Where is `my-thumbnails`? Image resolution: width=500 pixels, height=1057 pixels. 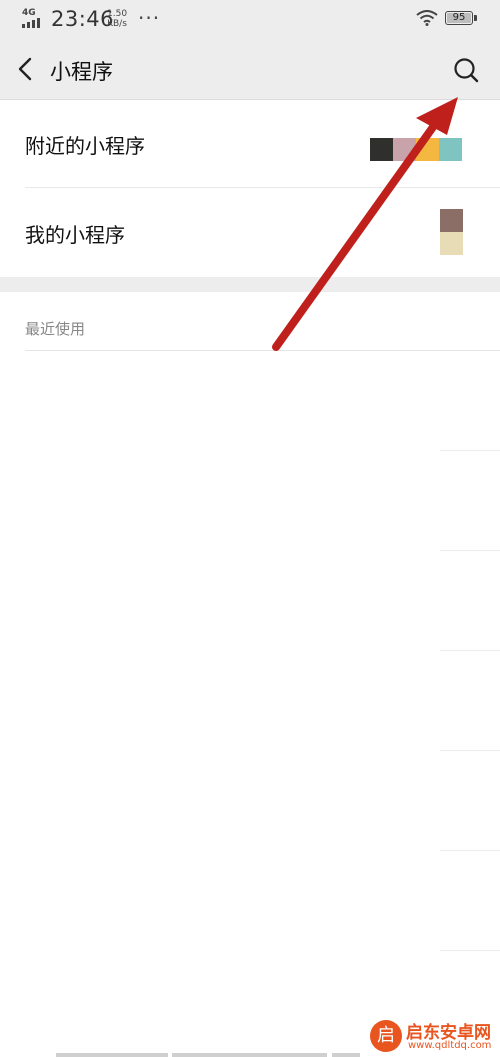 my-thumbnails is located at coordinates (451, 232).